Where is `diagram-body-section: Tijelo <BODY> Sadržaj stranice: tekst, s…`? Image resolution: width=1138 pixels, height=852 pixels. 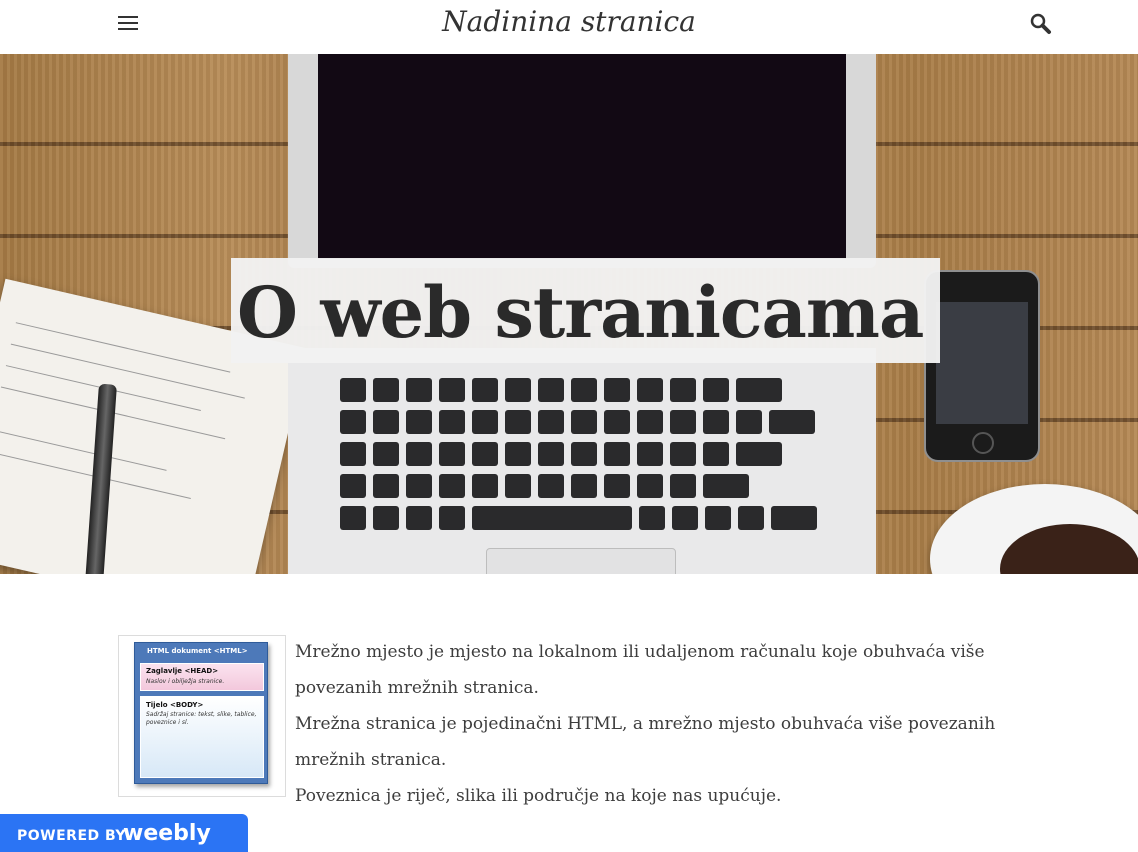 diagram-body-section: Tijelo <BODY> Sadržaj stranice: tekst, s… is located at coordinates (202, 737).